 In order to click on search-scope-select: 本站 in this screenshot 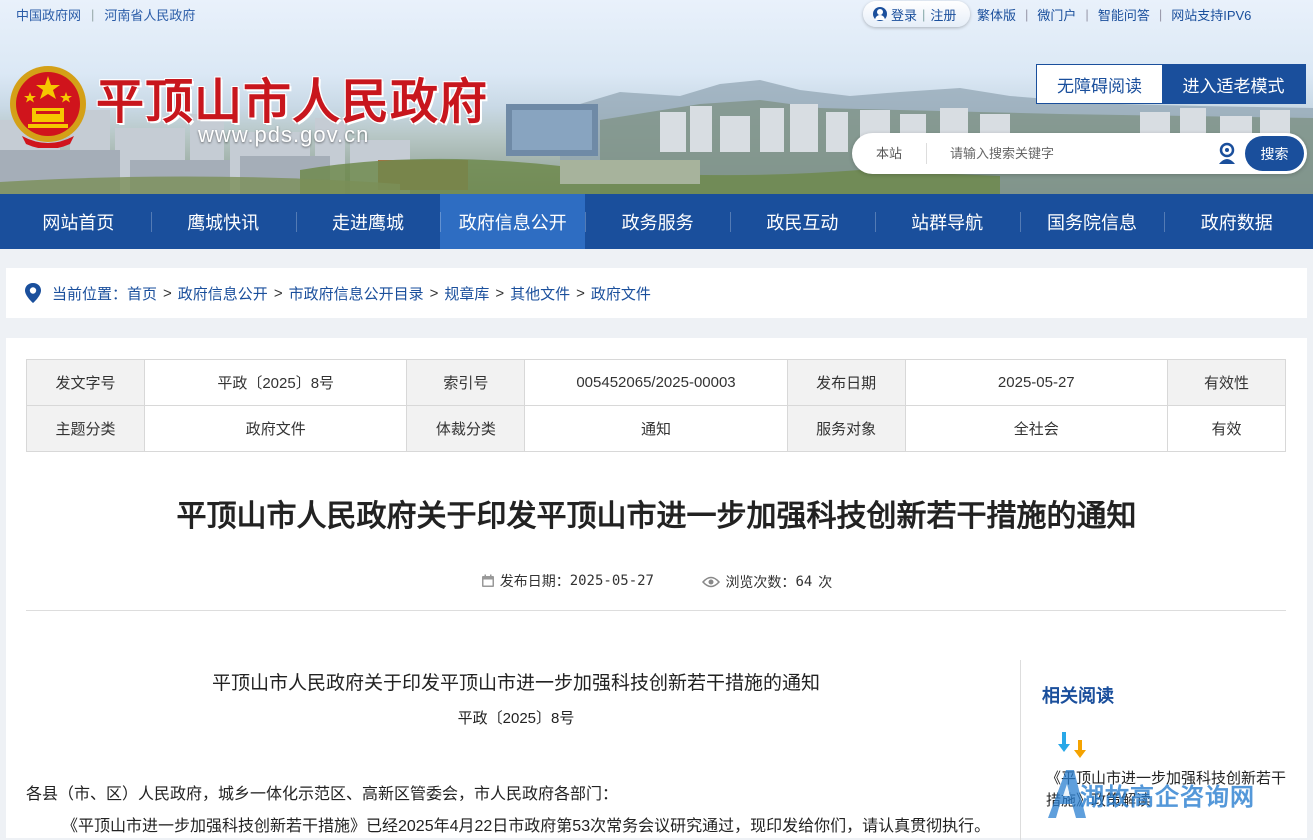, I will do `click(889, 153)`.